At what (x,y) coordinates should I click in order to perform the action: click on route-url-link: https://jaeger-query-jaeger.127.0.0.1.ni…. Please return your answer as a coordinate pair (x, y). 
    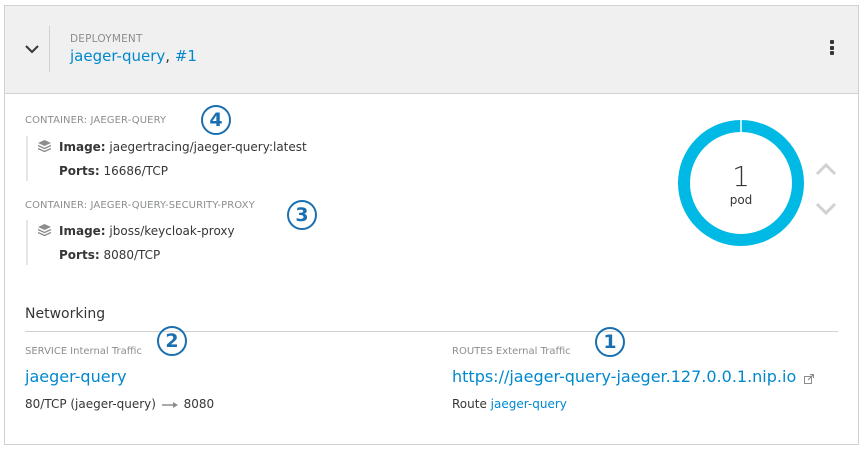
    Looking at the image, I should click on (624, 376).